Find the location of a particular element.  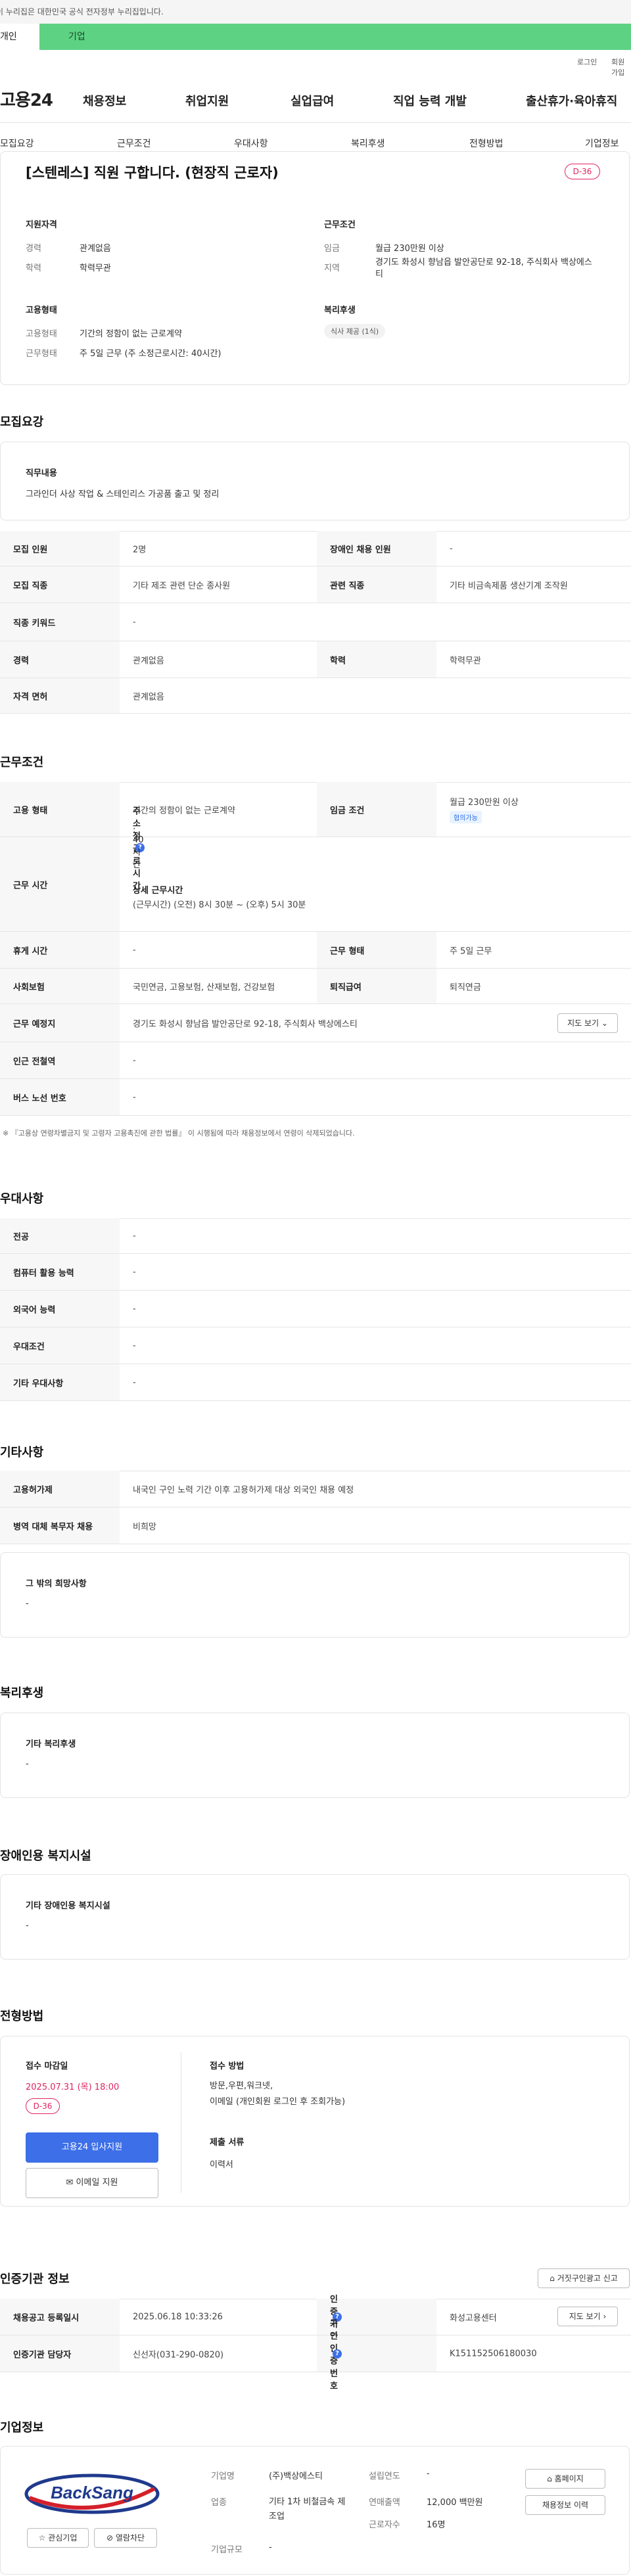

signup-link: 회원가입 is located at coordinates (621, 67).